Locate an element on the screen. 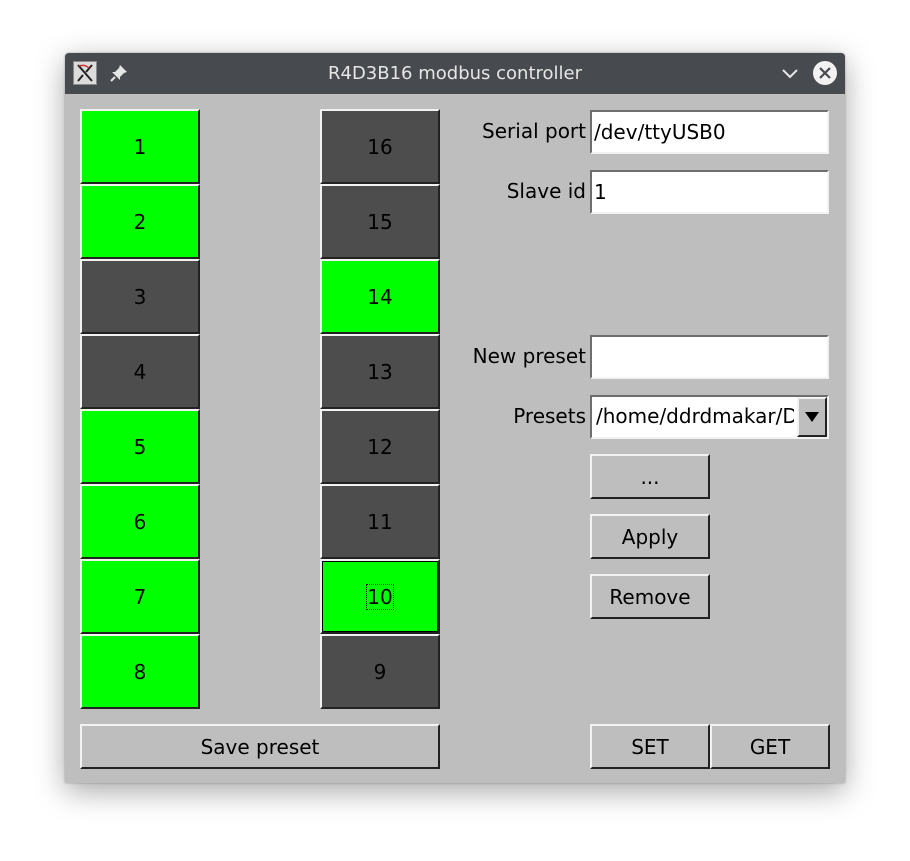  get-button: GET is located at coordinates (770, 746).